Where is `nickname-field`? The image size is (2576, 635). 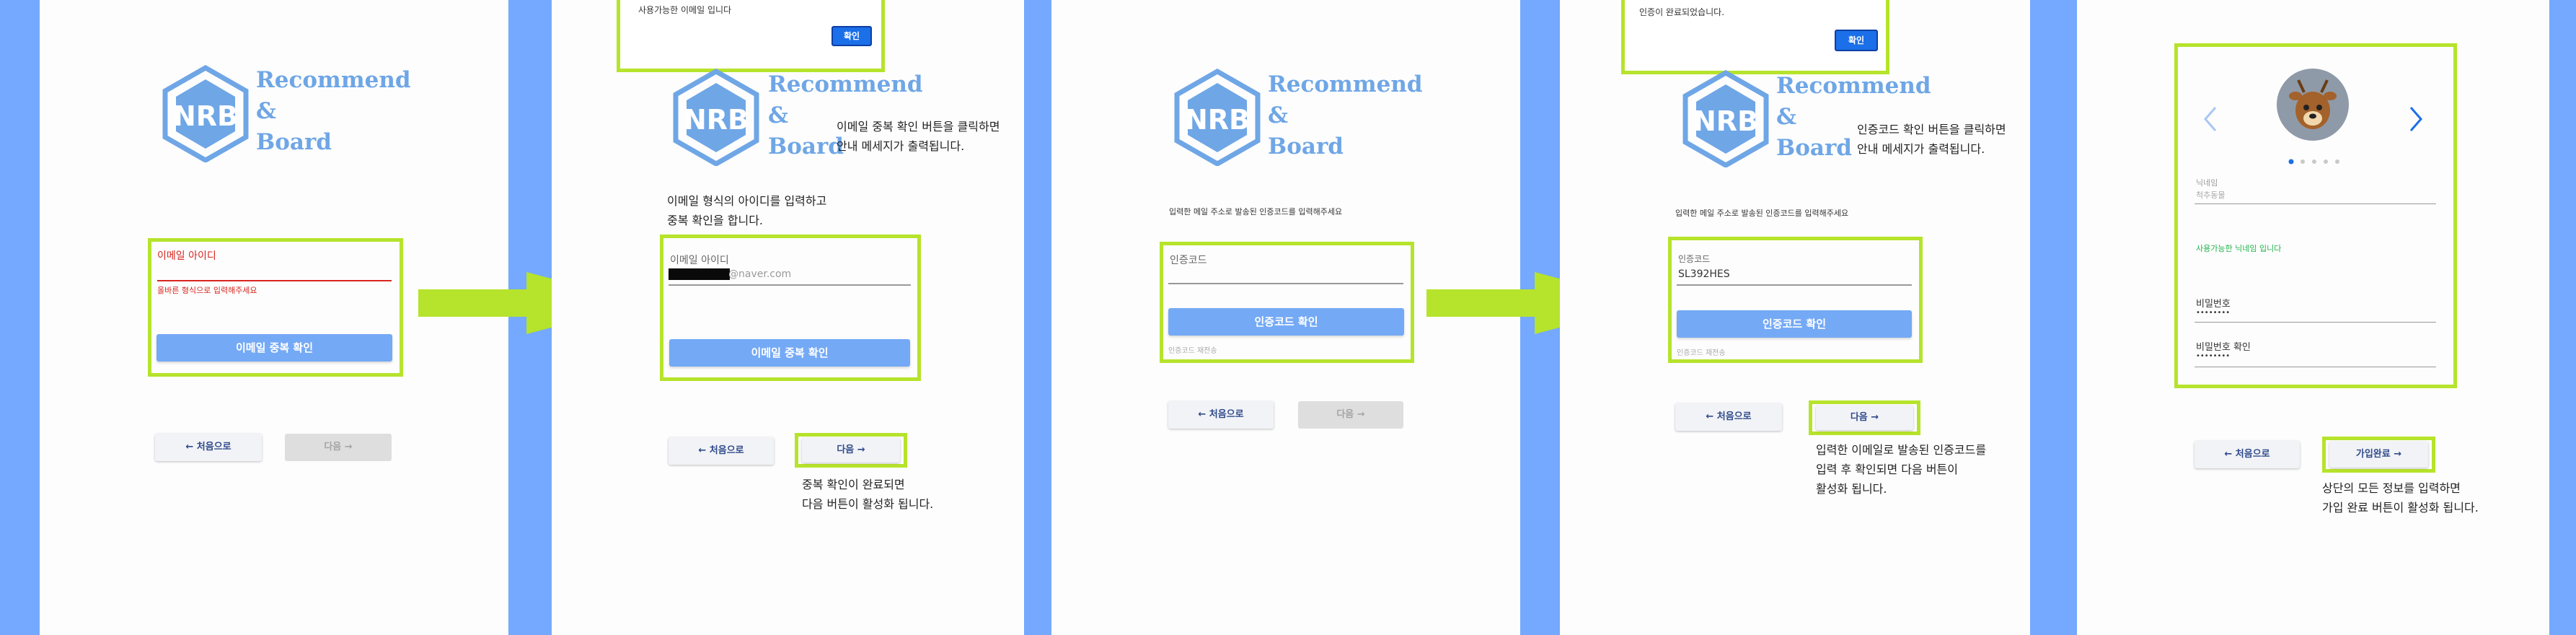 nickname-field is located at coordinates (2315, 203).